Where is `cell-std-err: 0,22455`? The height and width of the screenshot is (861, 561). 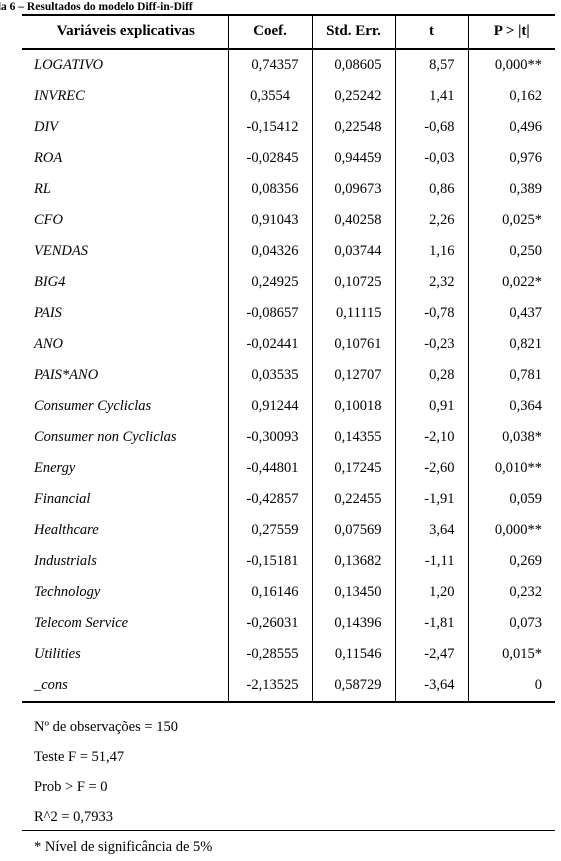
cell-std-err: 0,22455 is located at coordinates (353, 499).